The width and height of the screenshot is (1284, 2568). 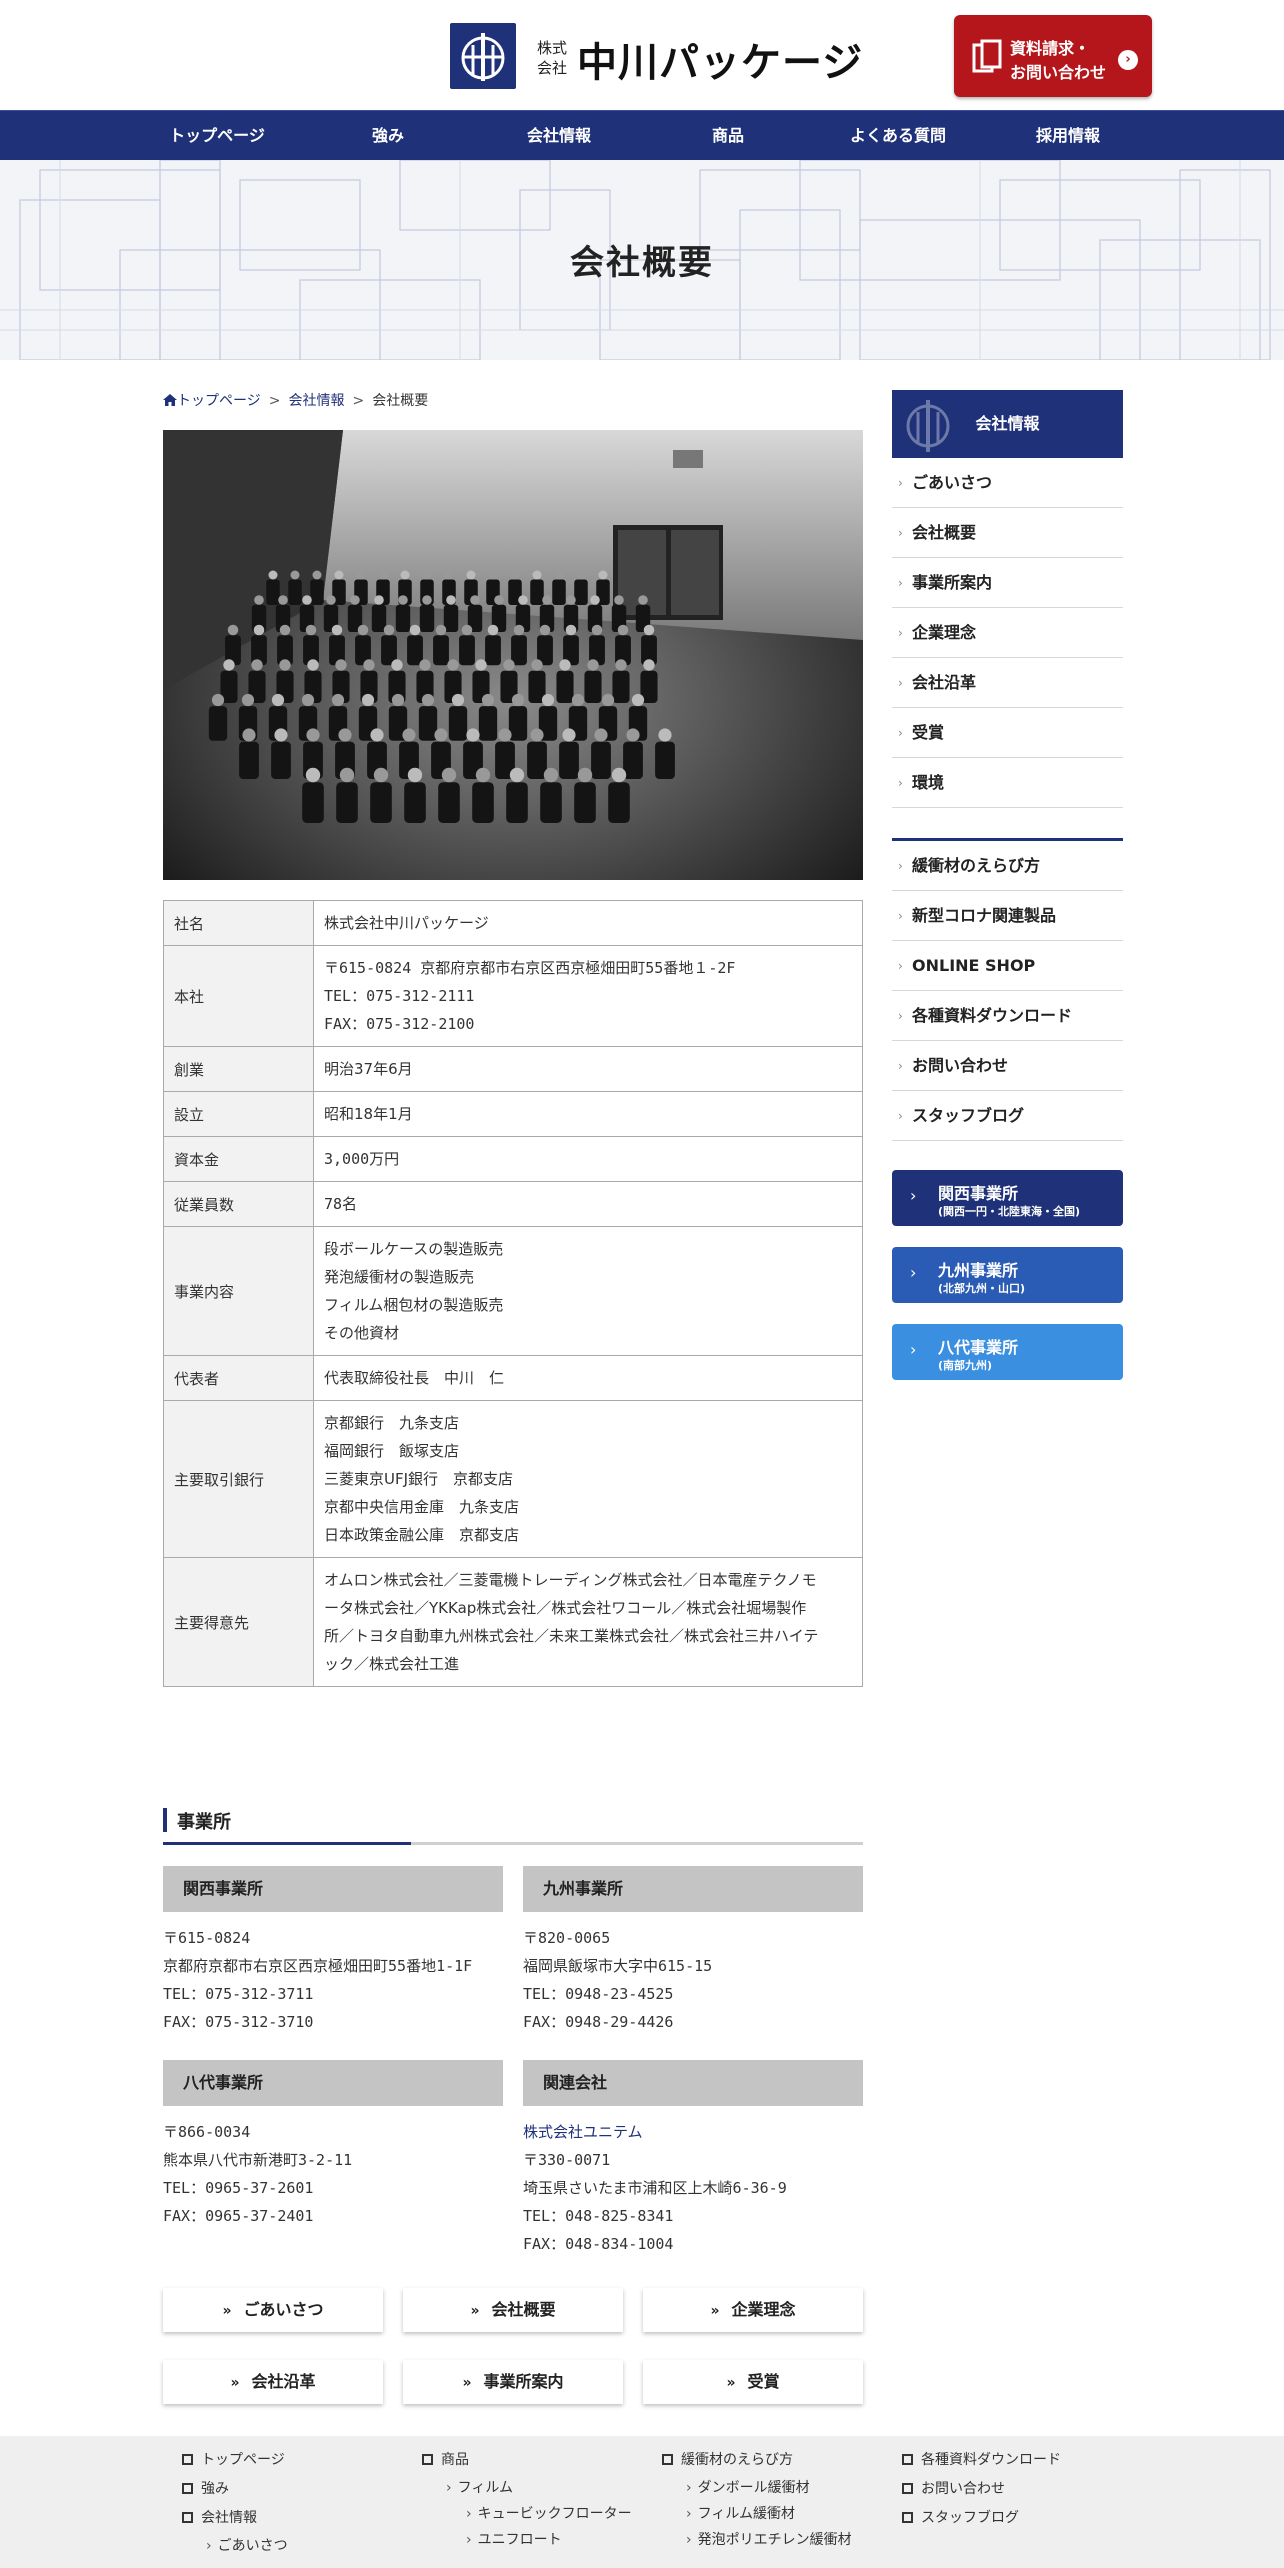 What do you see at coordinates (583, 2132) in the screenshot?
I see `affiliate-link: 株式会社ユニテム` at bounding box center [583, 2132].